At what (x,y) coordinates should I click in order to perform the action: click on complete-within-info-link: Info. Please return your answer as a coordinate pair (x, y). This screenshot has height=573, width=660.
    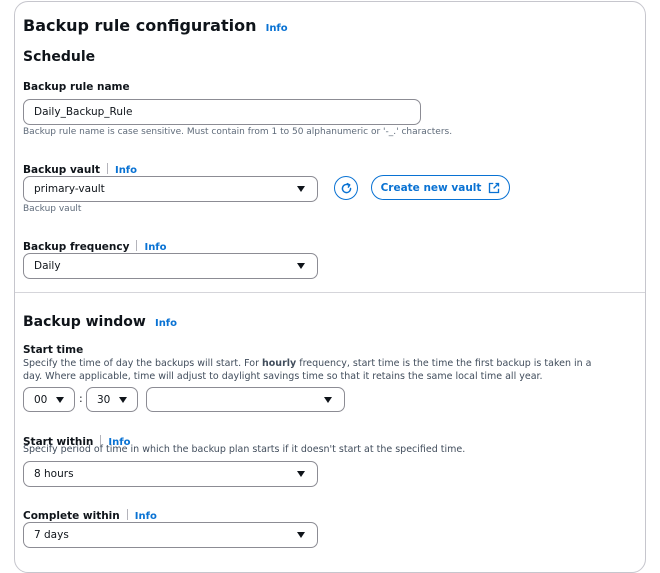
    Looking at the image, I should click on (146, 516).